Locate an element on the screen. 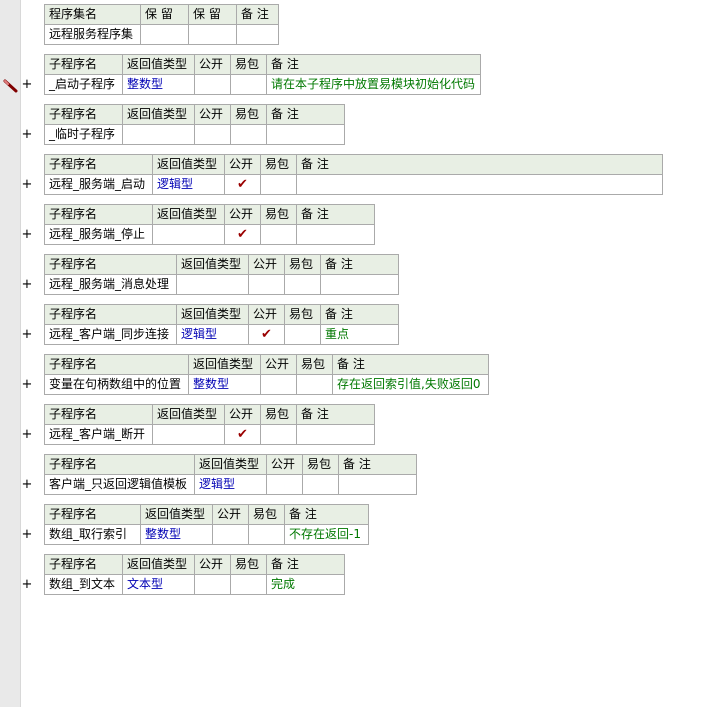 This screenshot has width=708, height=707. assembly-header-name: 程序集名 is located at coordinates (92, 14).